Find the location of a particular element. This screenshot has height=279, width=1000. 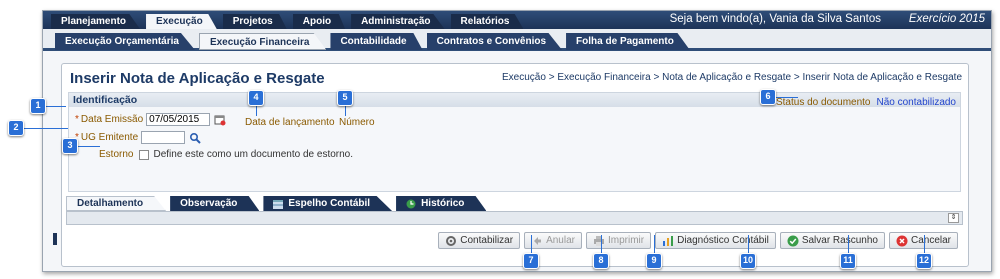

callout-6: 6 is located at coordinates (768, 97).